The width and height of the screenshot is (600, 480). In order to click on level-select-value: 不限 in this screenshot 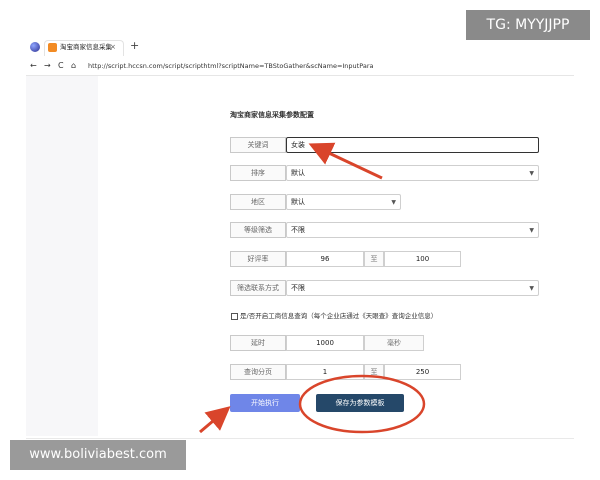, I will do `click(298, 230)`.